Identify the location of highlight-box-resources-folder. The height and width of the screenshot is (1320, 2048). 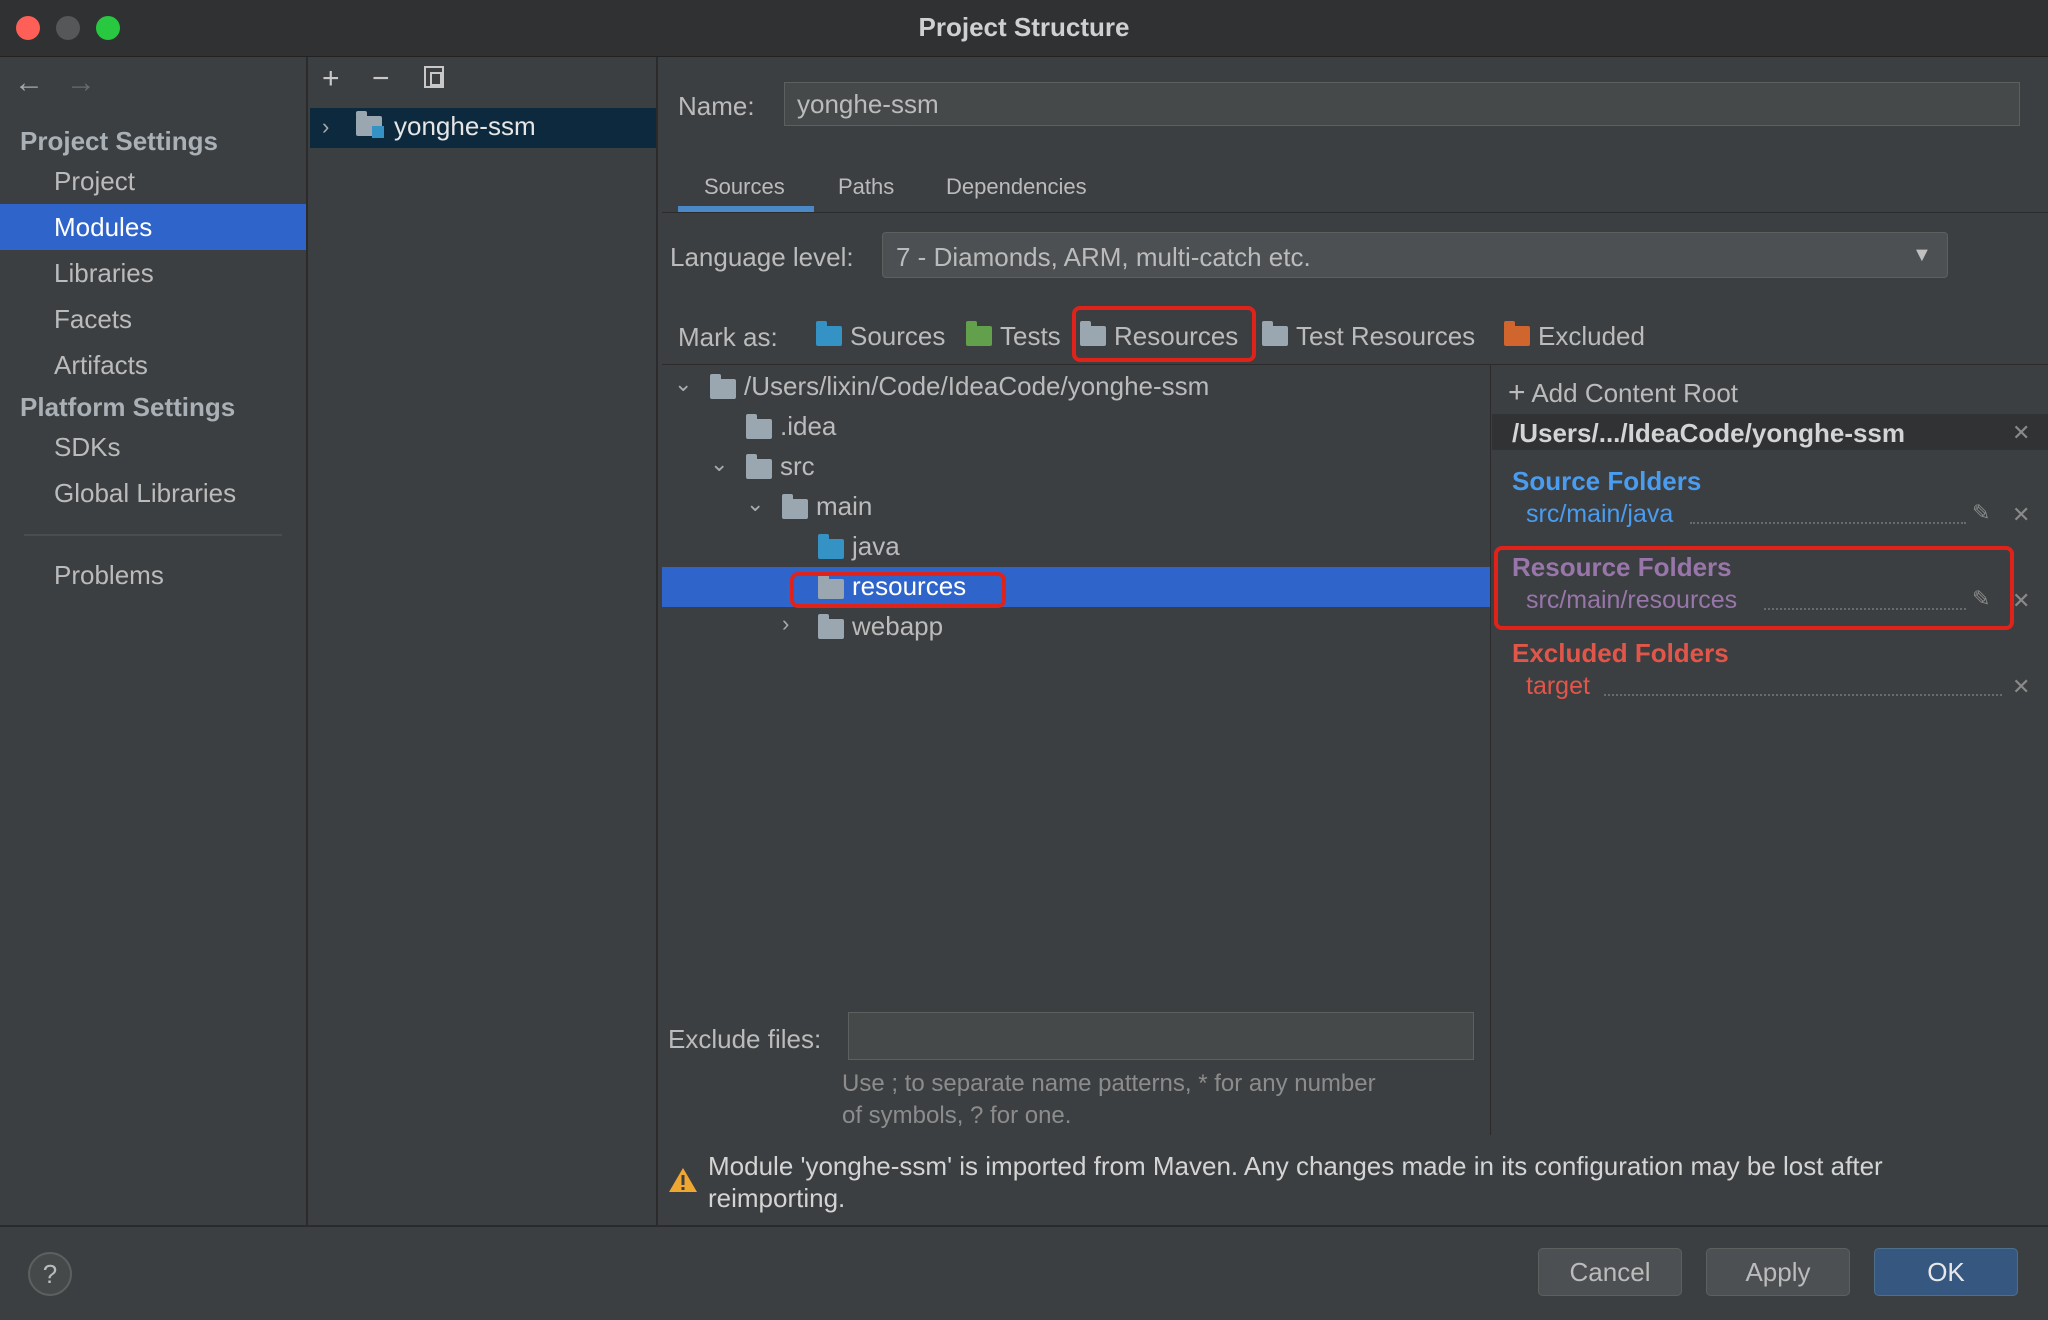
(898, 590).